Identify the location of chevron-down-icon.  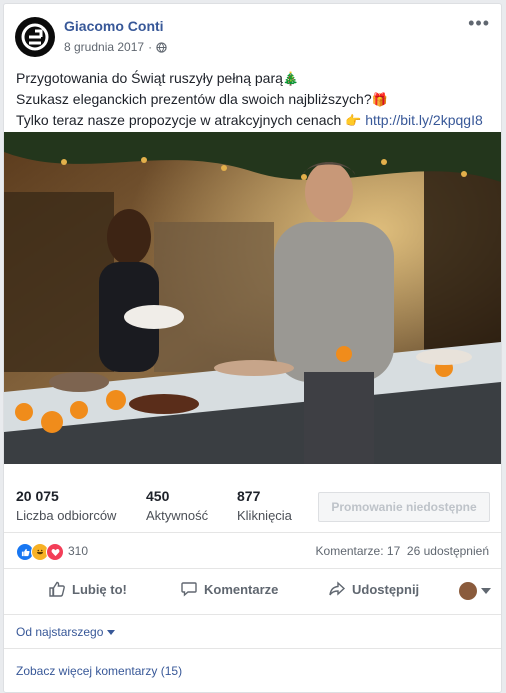
(486, 591).